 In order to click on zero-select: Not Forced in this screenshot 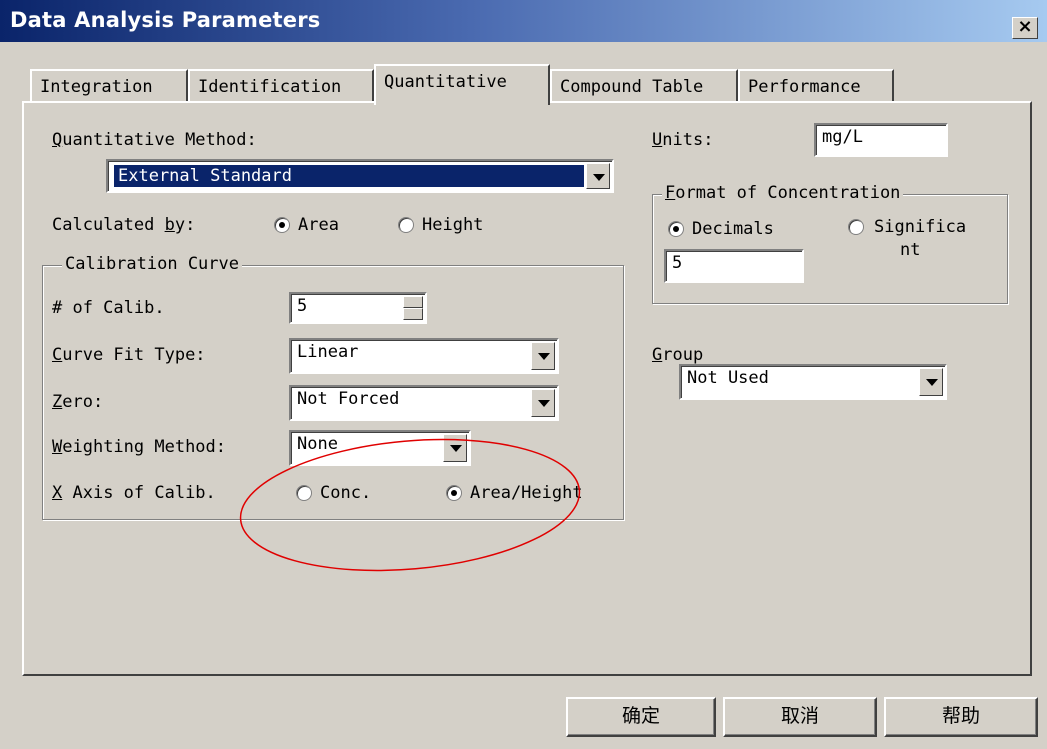, I will do `click(424, 403)`.